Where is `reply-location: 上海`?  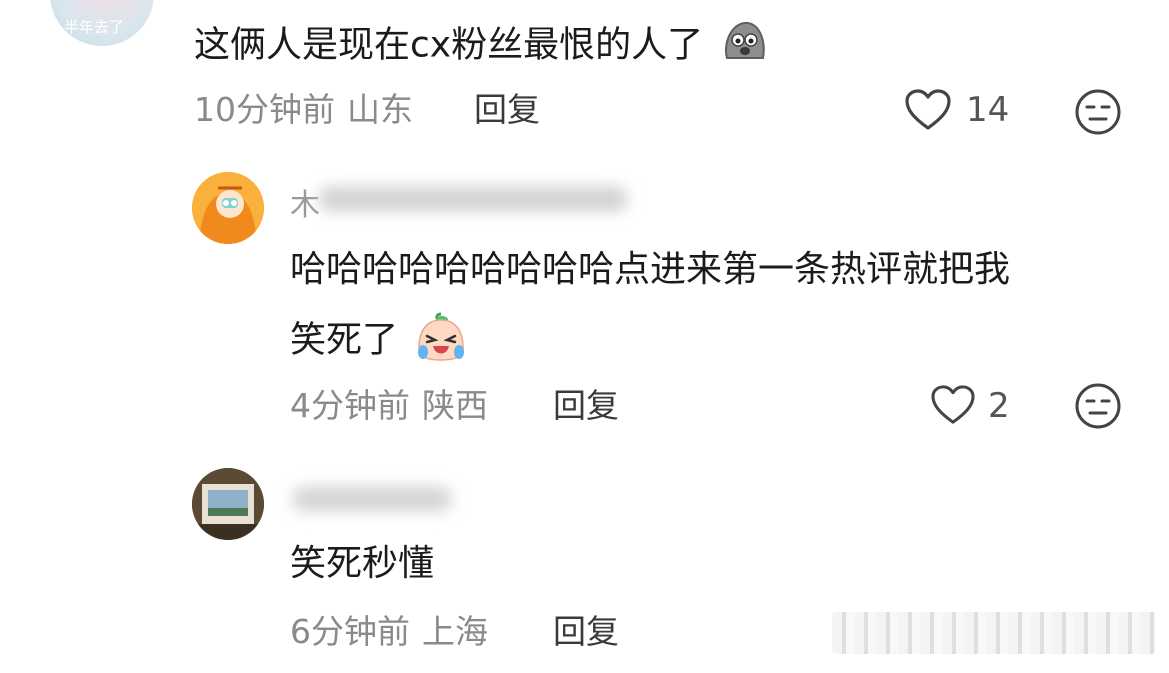 reply-location: 上海 is located at coordinates (455, 631).